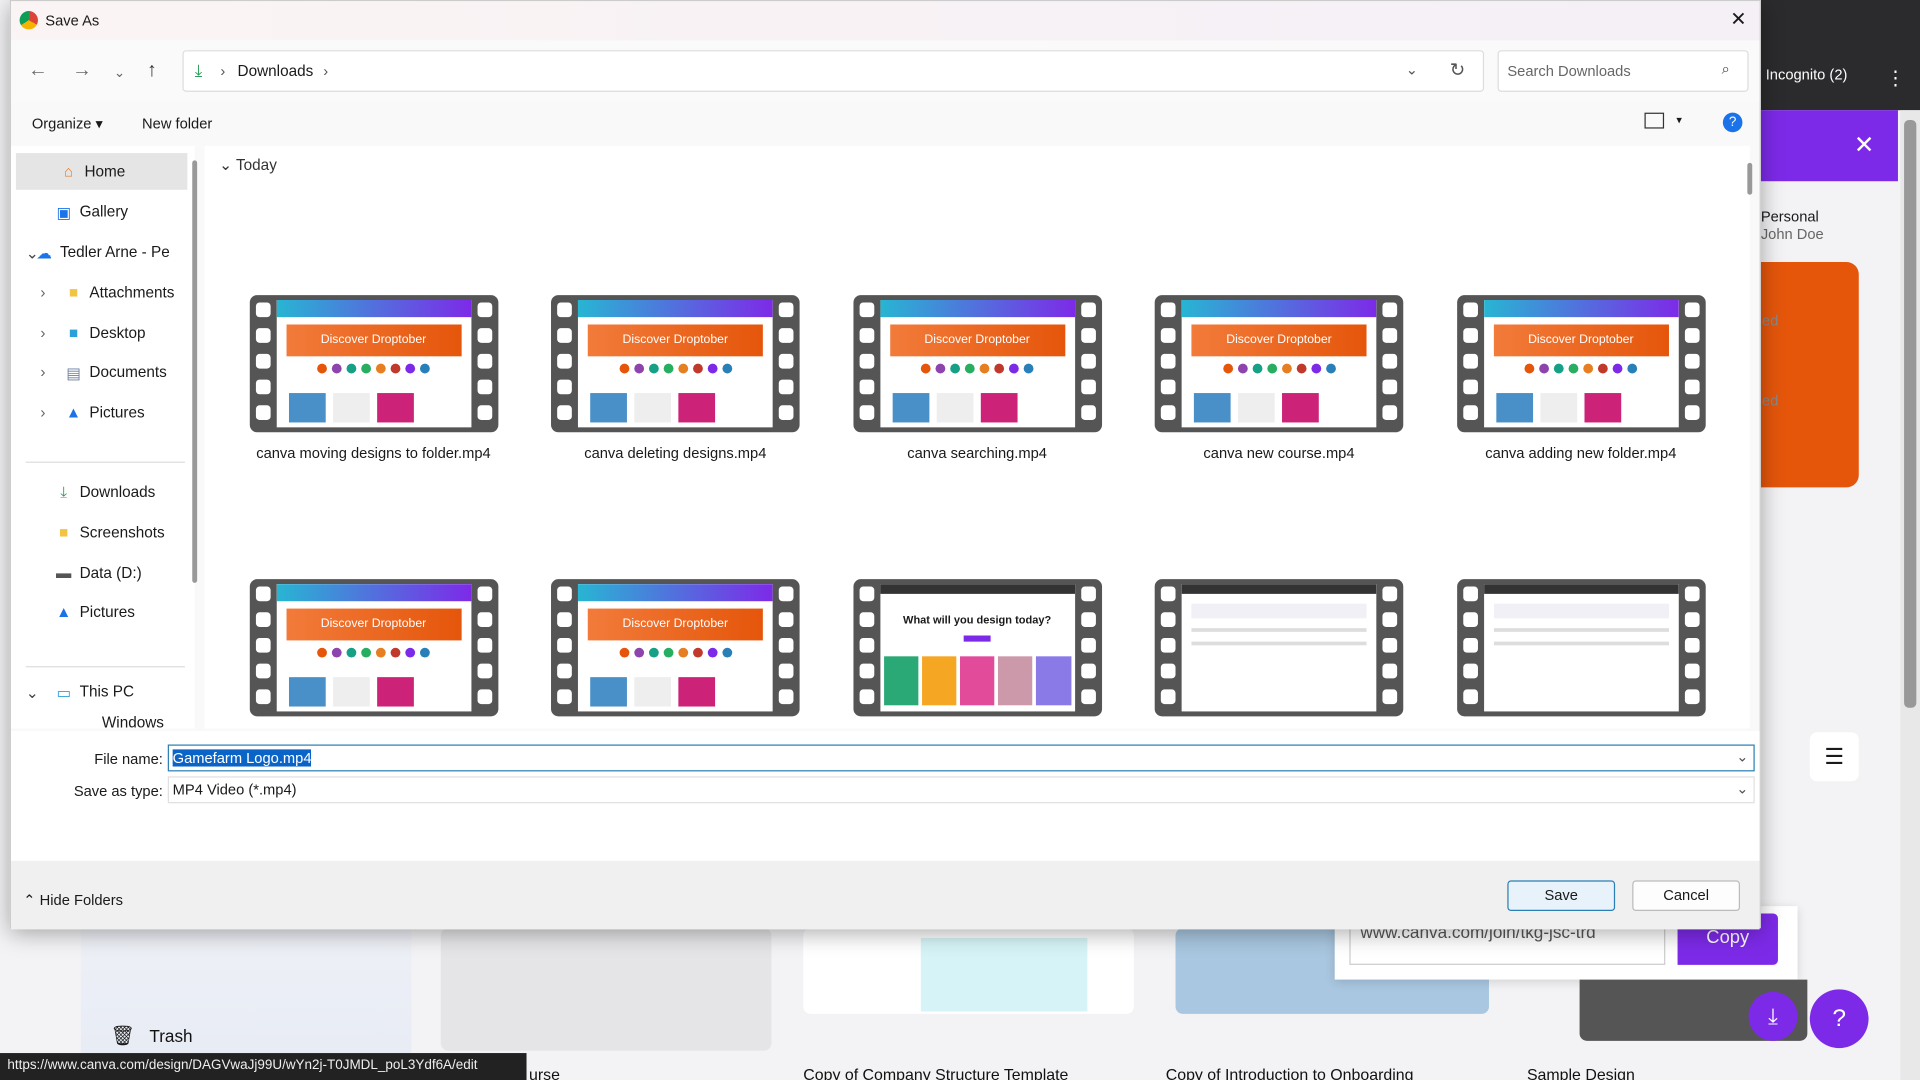 The width and height of the screenshot is (1920, 1080). Describe the element at coordinates (373, 340) in the screenshot. I see `thumbnail-banner: Discover Droptober` at that location.